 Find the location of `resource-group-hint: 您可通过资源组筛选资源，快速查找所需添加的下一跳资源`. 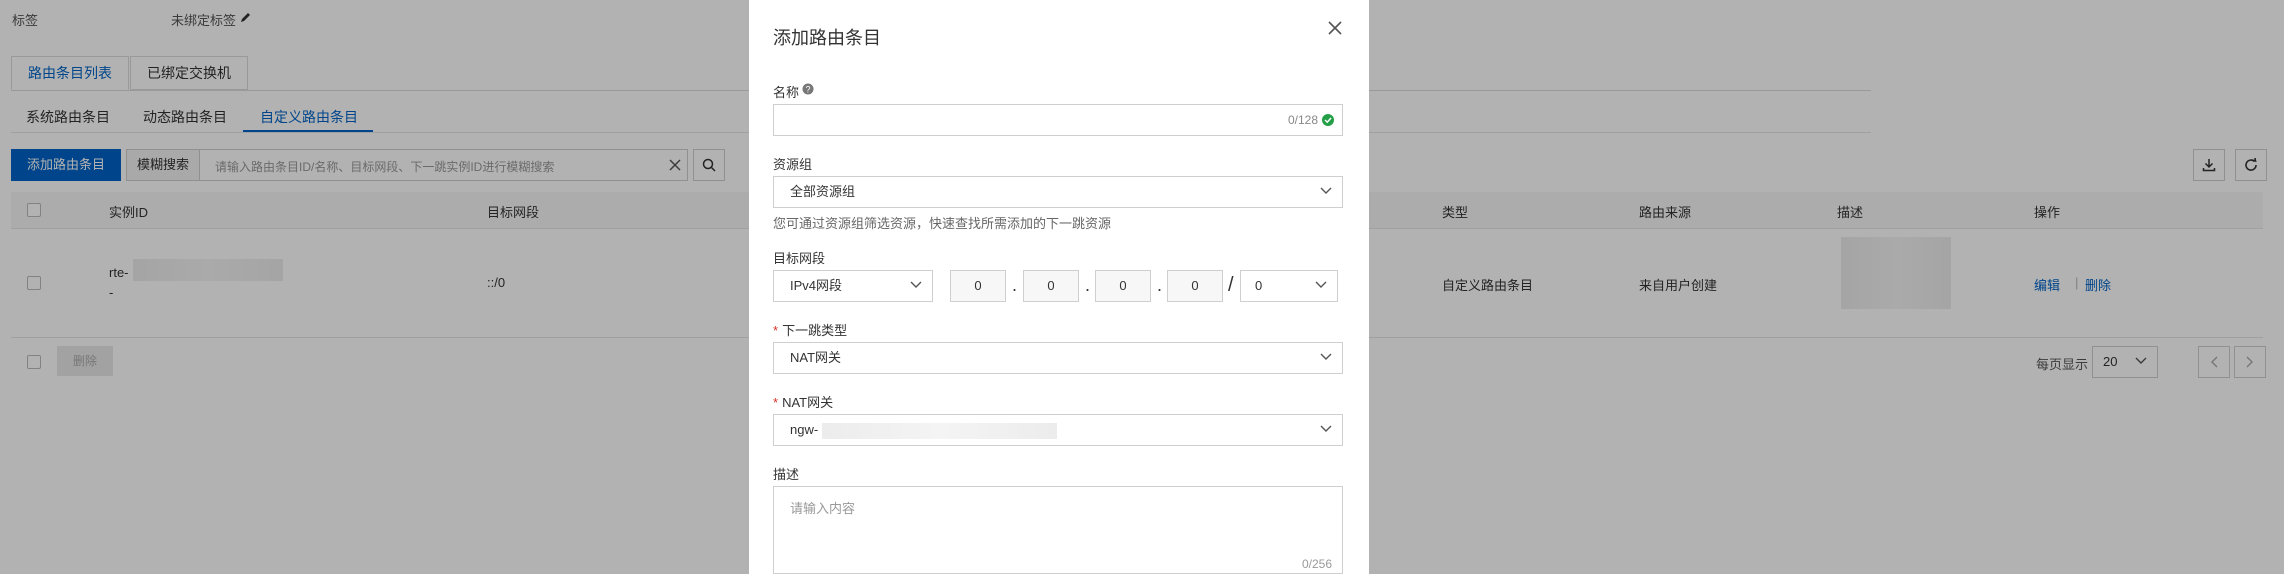

resource-group-hint: 您可通过资源组筛选资源，快速查找所需添加的下一跳资源 is located at coordinates (942, 223).